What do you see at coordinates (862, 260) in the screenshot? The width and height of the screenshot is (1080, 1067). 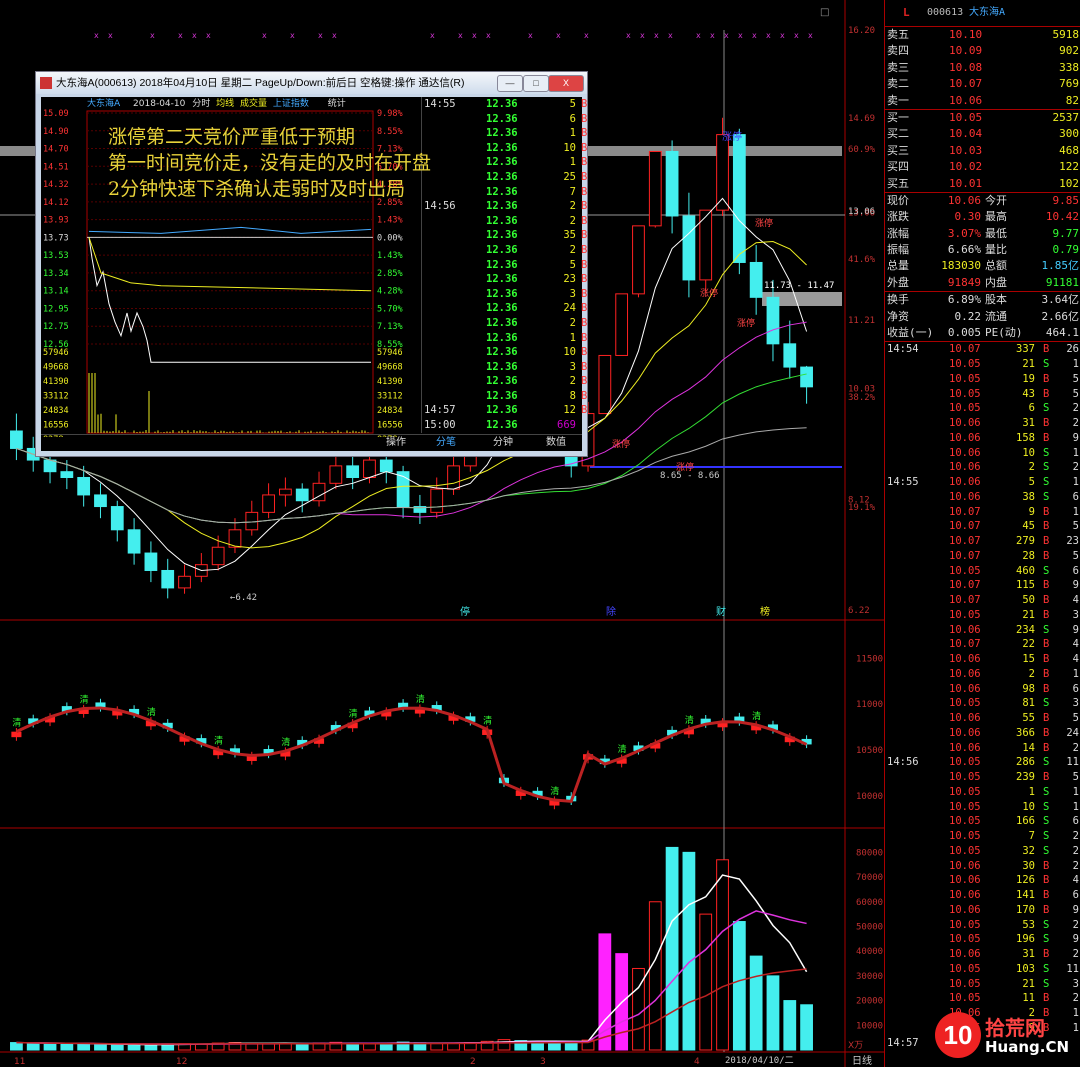 I see `ratio-axis-label: 41.6%` at bounding box center [862, 260].